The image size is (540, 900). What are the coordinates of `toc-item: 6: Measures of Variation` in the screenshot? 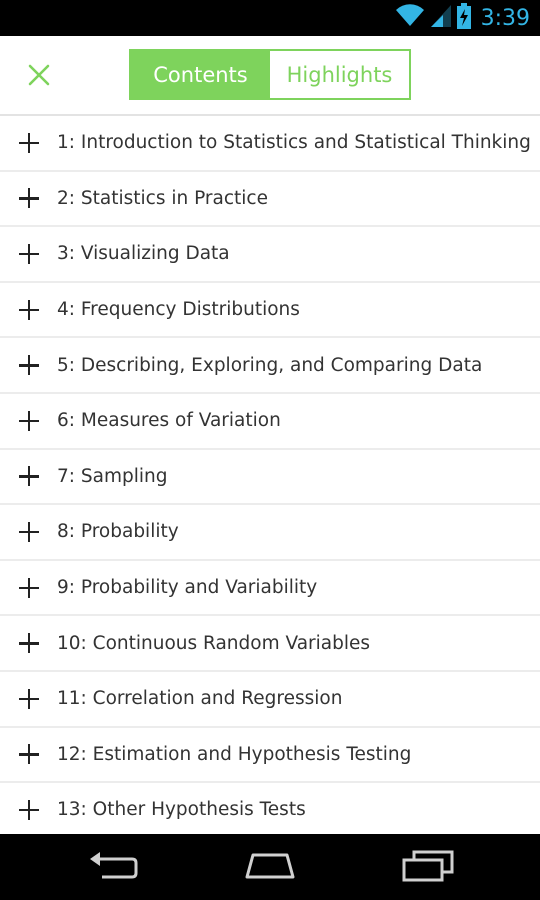 It's located at (270, 422).